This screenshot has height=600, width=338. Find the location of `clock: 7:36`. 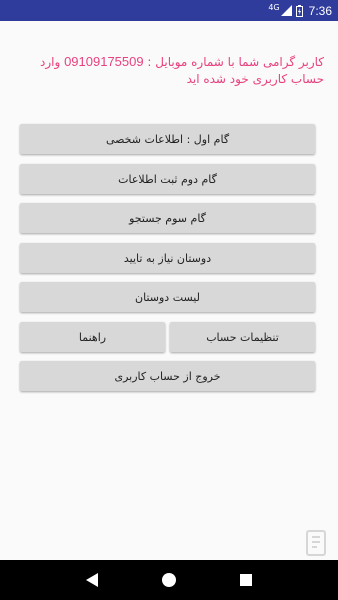

clock: 7:36 is located at coordinates (320, 10).